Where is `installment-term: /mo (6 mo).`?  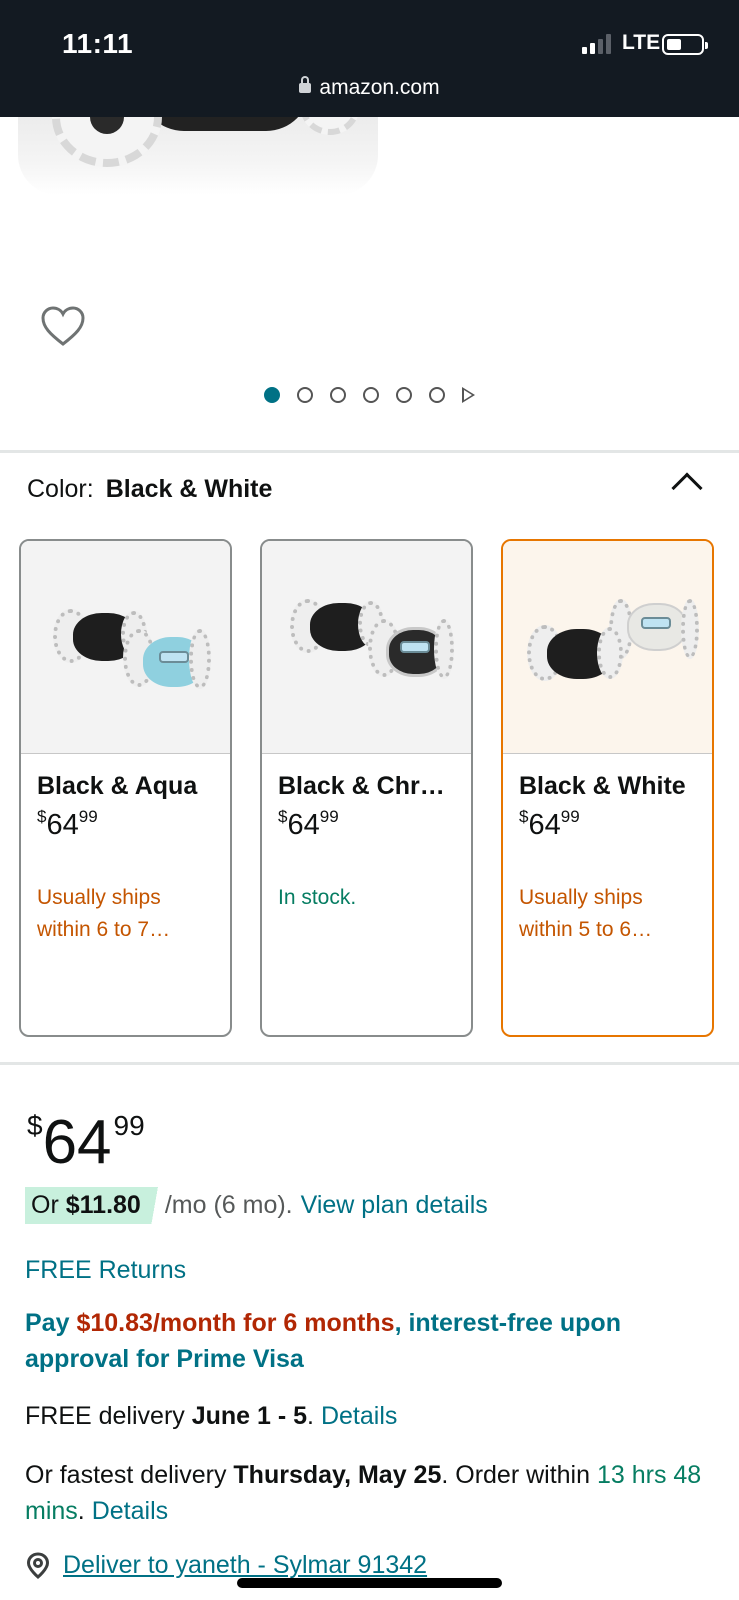
installment-term: /mo (6 mo). is located at coordinates (228, 1205).